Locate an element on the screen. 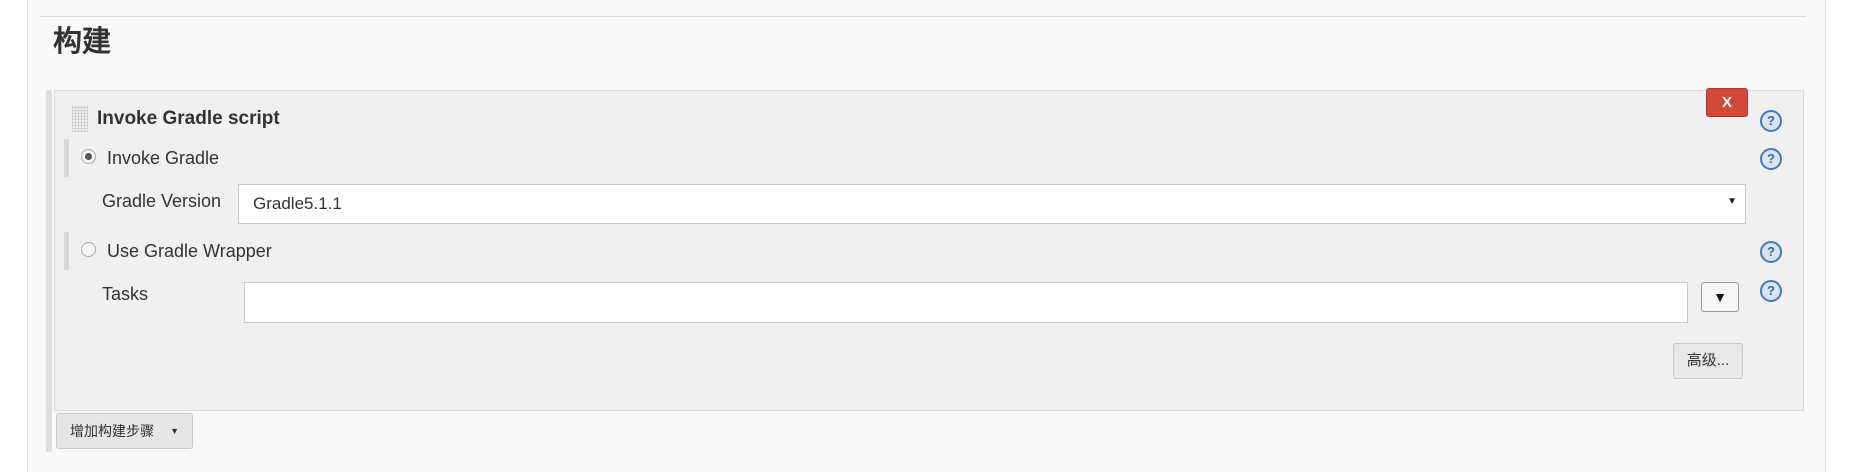 This screenshot has height=472, width=1855. section-title: 构建 is located at coordinates (82, 42).